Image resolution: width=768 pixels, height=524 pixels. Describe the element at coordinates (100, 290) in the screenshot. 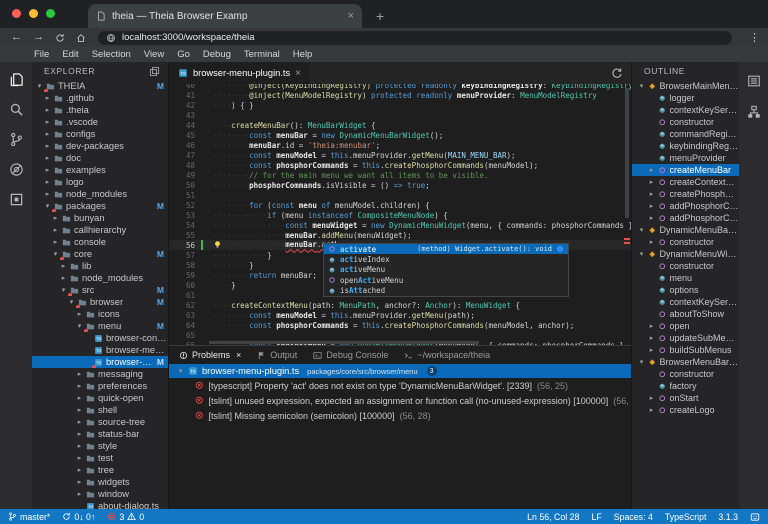

I see `tree-item-src: ▾ src M` at that location.